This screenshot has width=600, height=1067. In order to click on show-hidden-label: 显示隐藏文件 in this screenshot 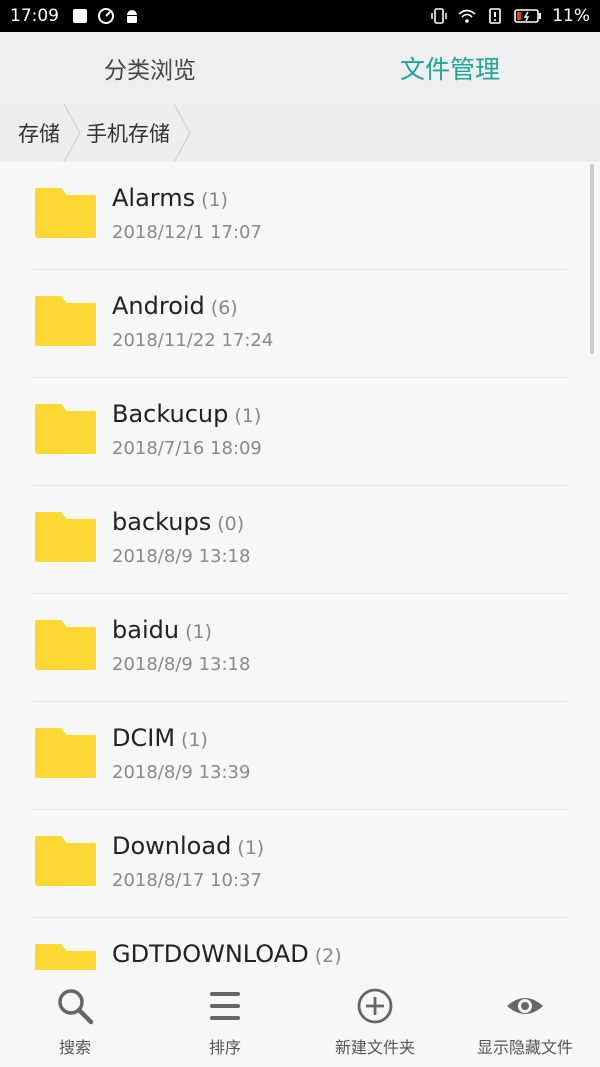, I will do `click(524, 1047)`.